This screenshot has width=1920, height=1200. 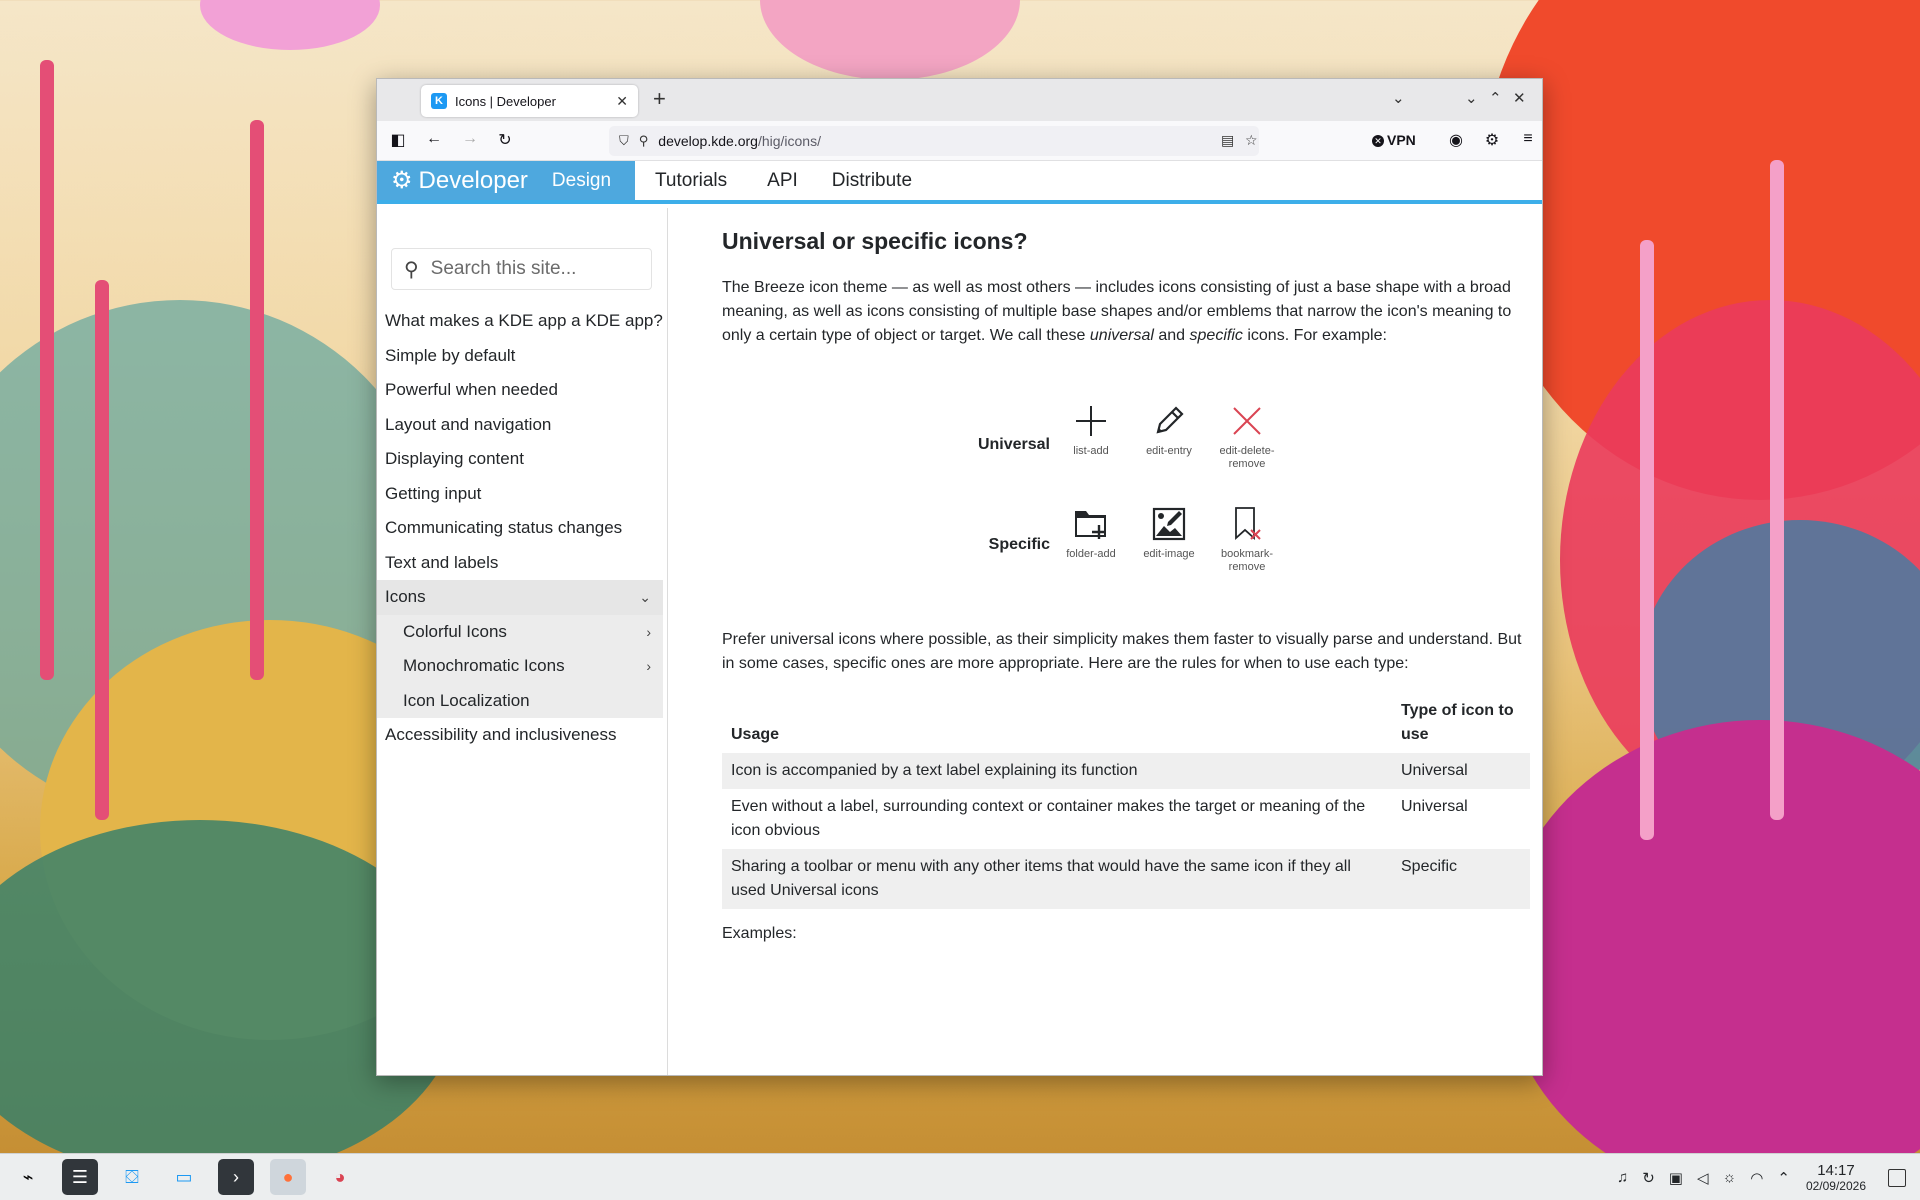 What do you see at coordinates (522, 563) in the screenshot?
I see `sidebar-item: Text and labels` at bounding box center [522, 563].